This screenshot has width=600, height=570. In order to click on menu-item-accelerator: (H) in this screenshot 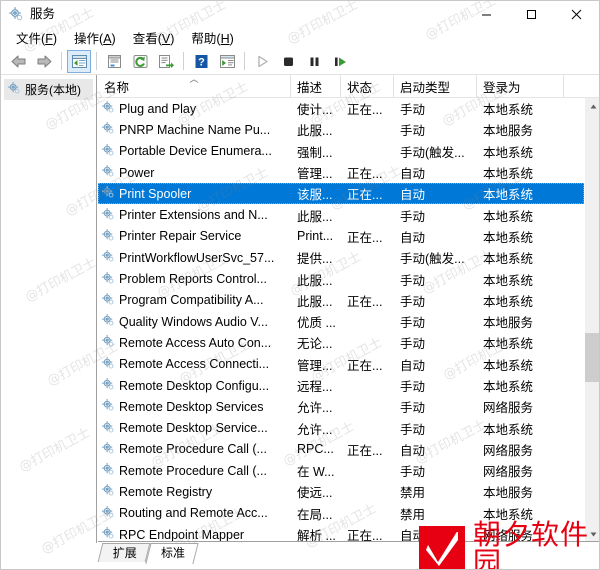, I will do `click(225, 38)`.